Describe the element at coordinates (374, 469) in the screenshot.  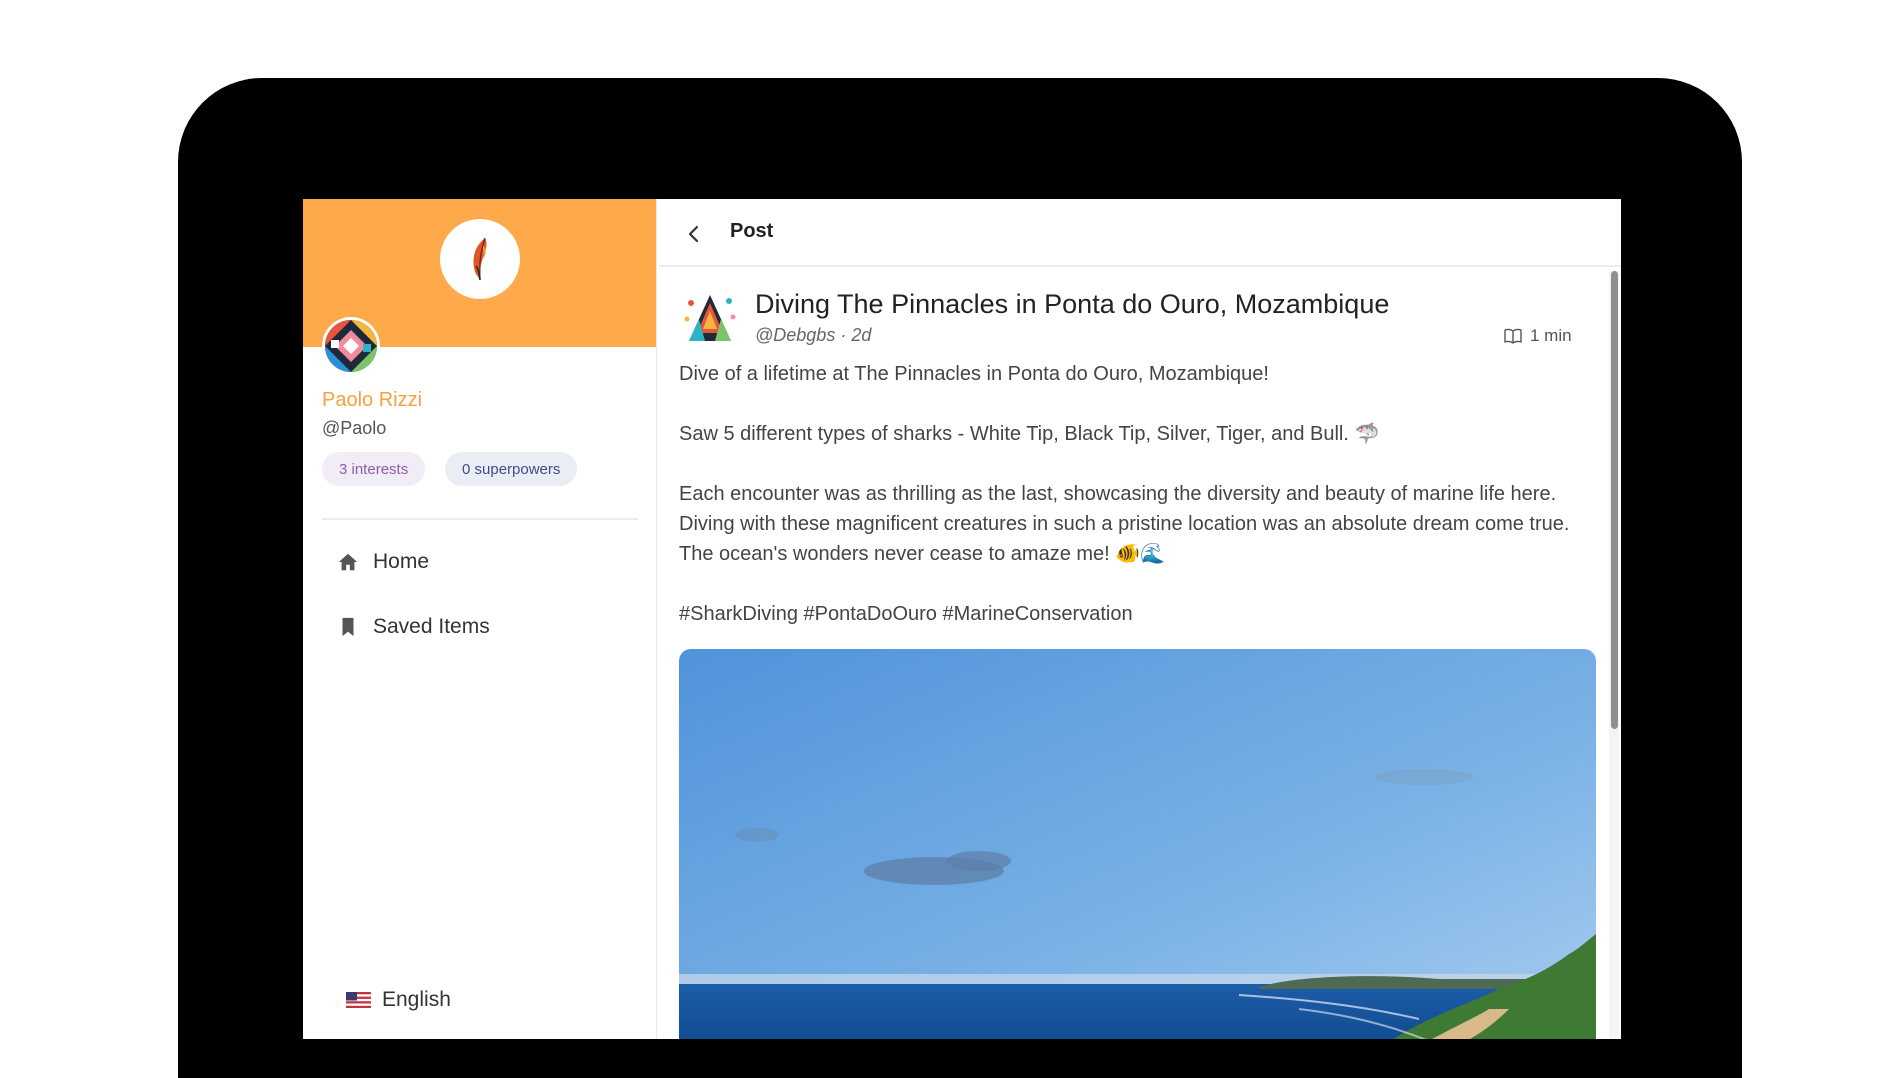
I see `interests-badge: 3 interests` at that location.